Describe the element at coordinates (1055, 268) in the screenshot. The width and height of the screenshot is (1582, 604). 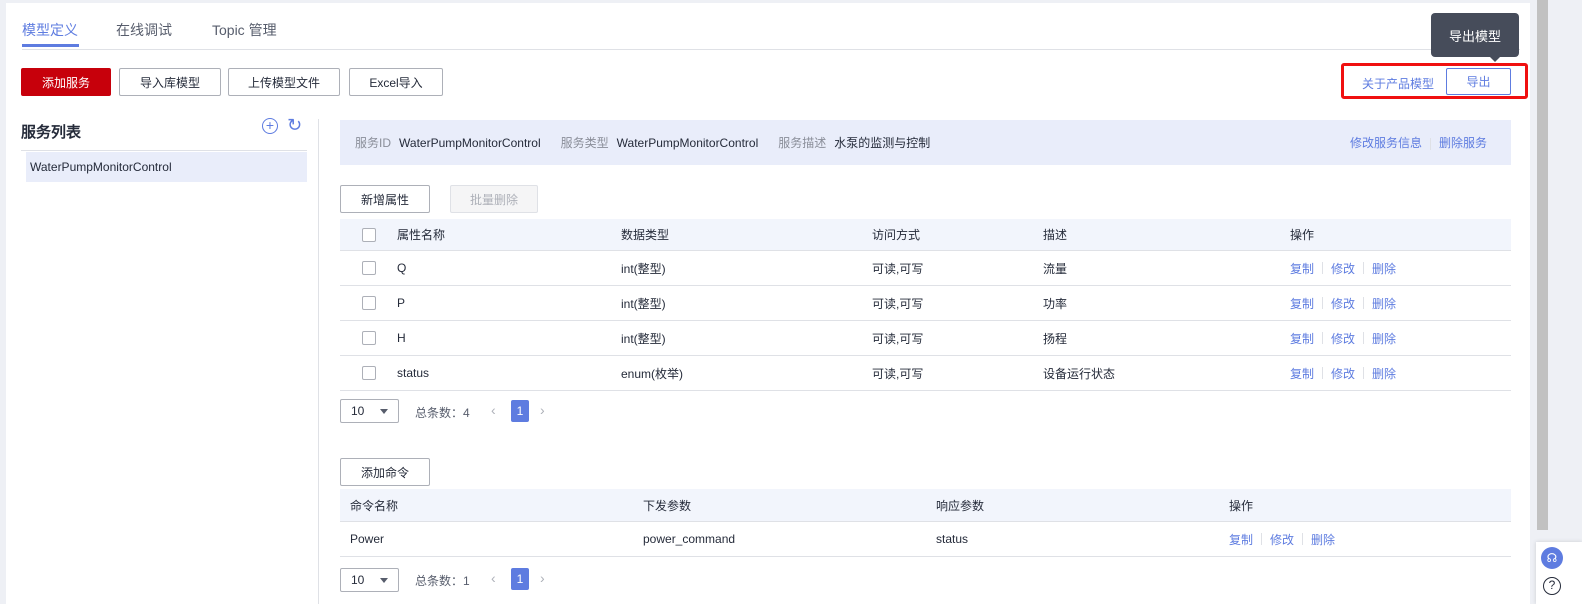
I see `property-desc: 流量` at that location.